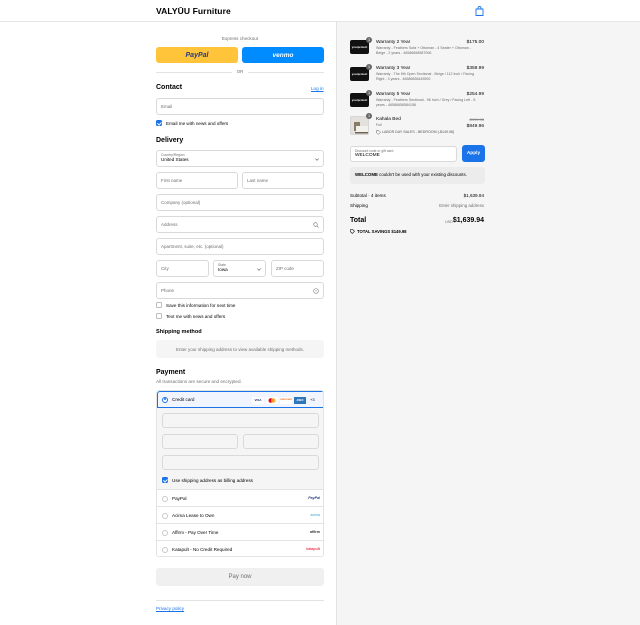 The width and height of the screenshot is (640, 625). What do you see at coordinates (165, 268) in the screenshot?
I see `city-placeholder: City` at bounding box center [165, 268].